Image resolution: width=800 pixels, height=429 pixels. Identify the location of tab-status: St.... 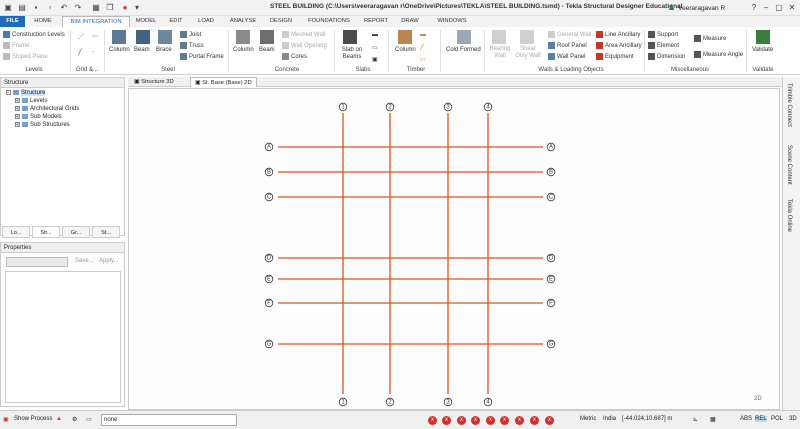
(106, 232).